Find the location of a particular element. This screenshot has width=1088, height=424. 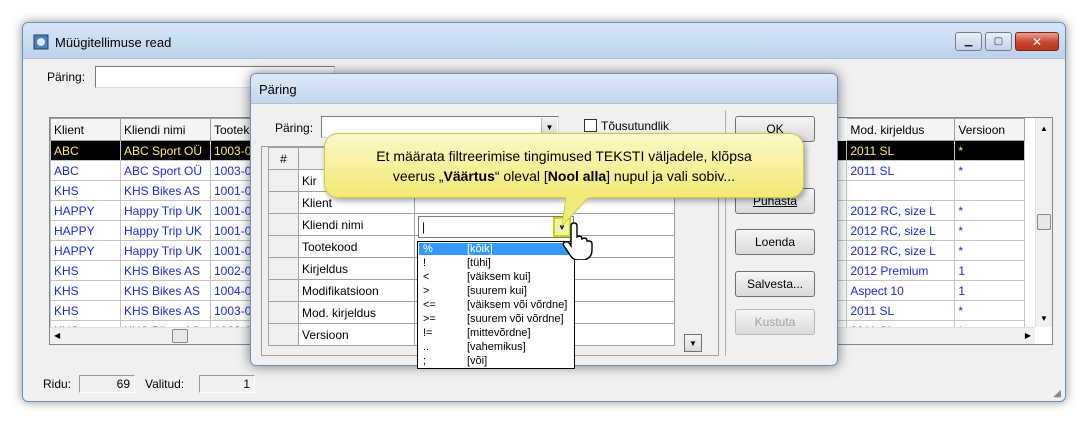

main-title-bar: Müügitellimuse read ▁ ▢ ✕ is located at coordinates (544, 41).